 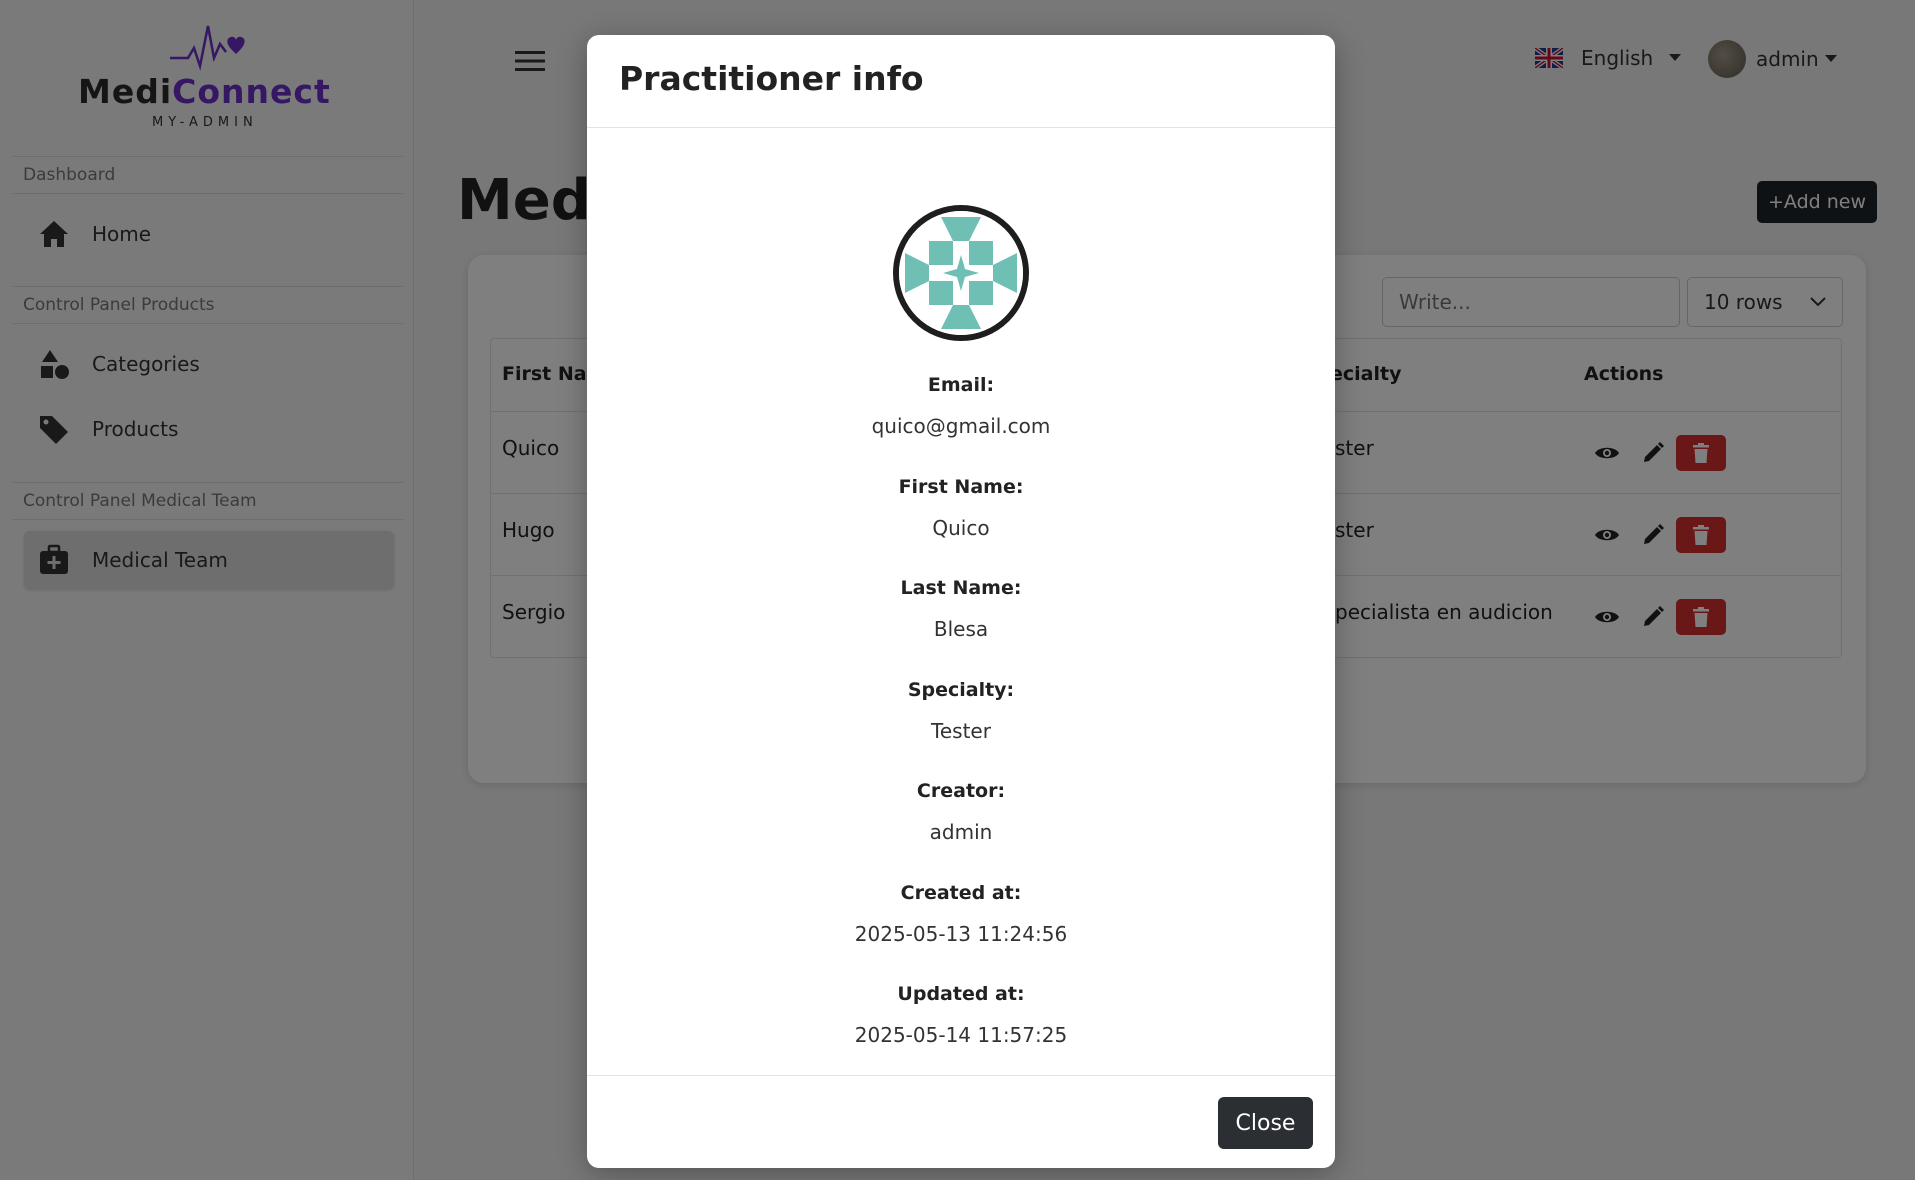 I want to click on field-value-last-name: Blesa, so click(x=961, y=629).